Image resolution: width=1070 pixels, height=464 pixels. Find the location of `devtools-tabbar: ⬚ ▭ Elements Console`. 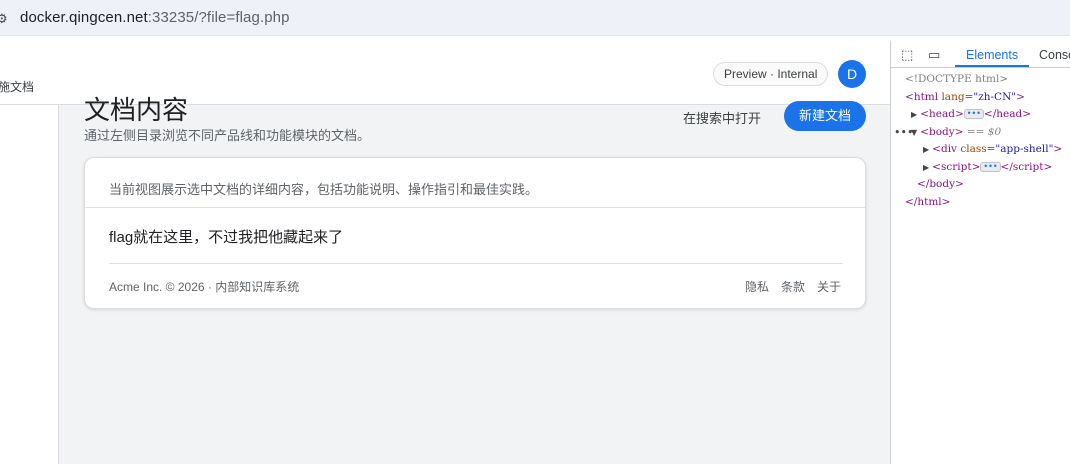

devtools-tabbar: ⬚ ▭ Elements Console is located at coordinates (980, 54).